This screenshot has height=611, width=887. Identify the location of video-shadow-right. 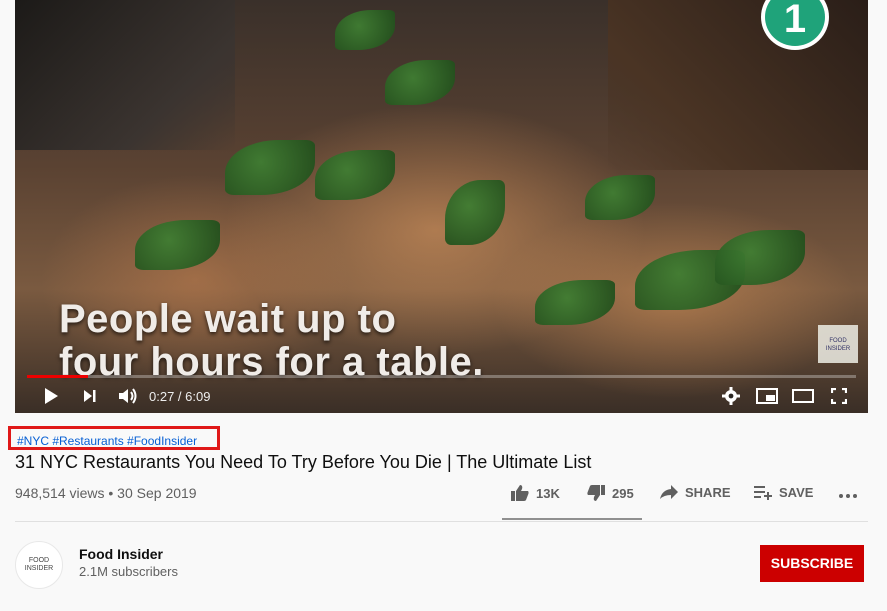
(738, 85).